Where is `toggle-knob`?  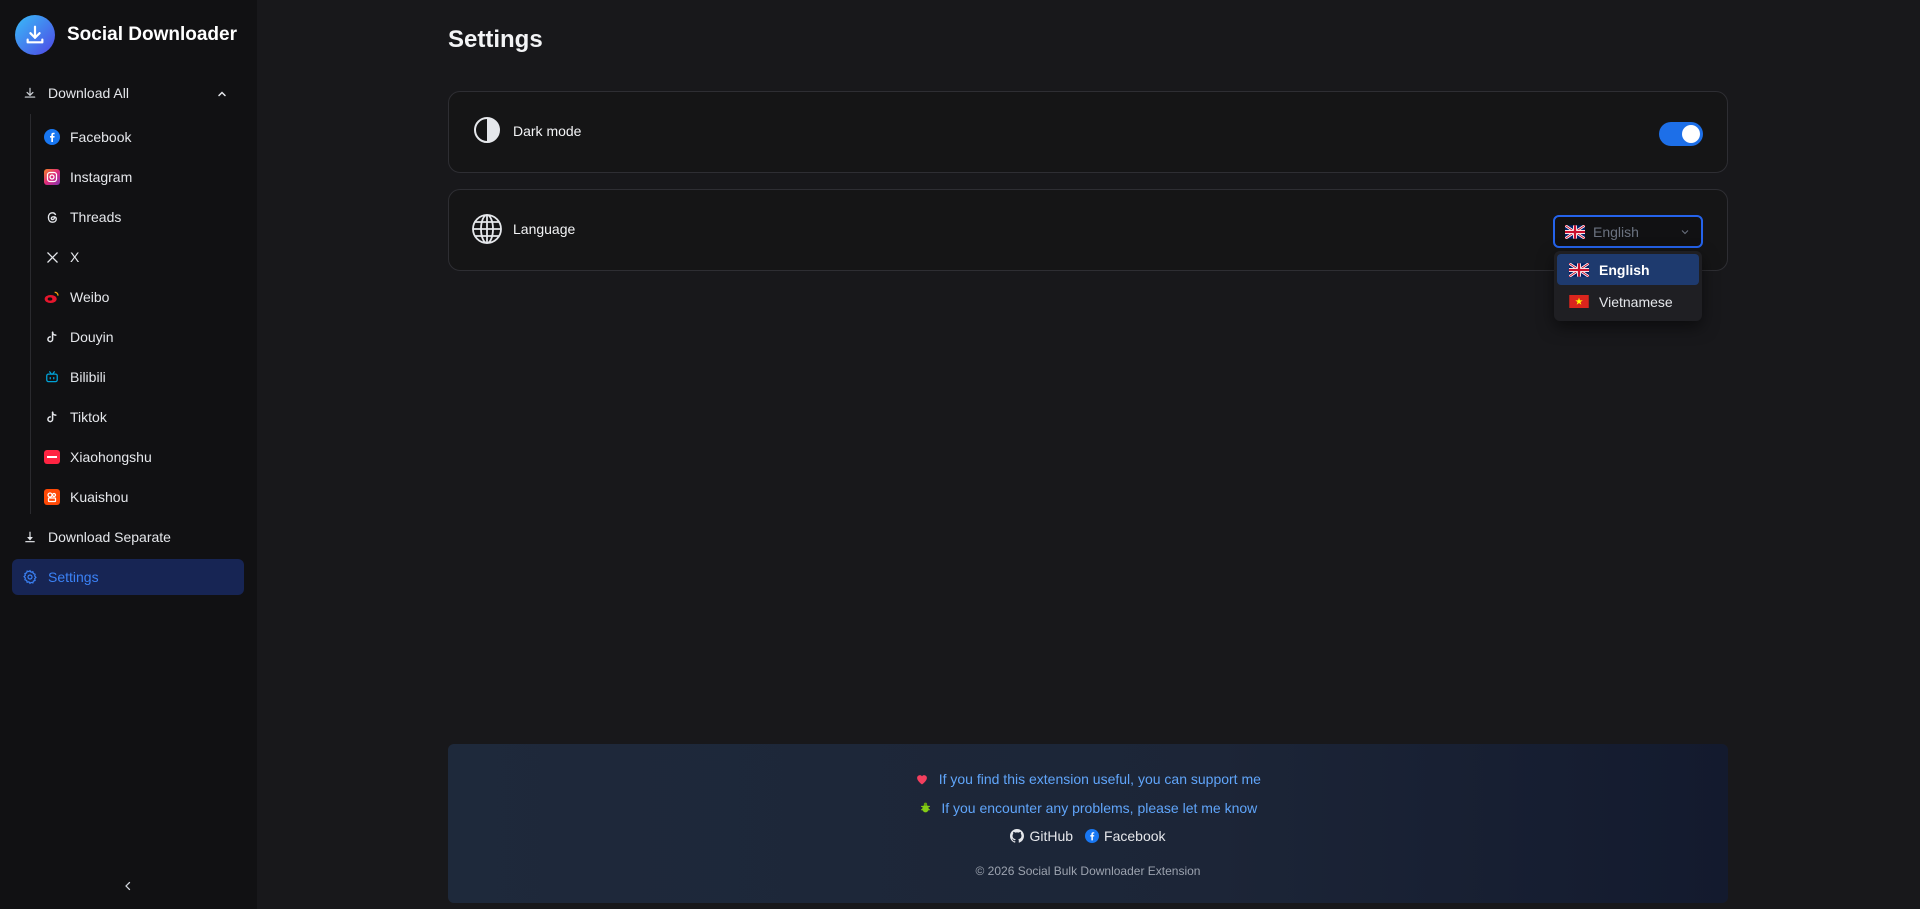
toggle-knob is located at coordinates (1691, 134).